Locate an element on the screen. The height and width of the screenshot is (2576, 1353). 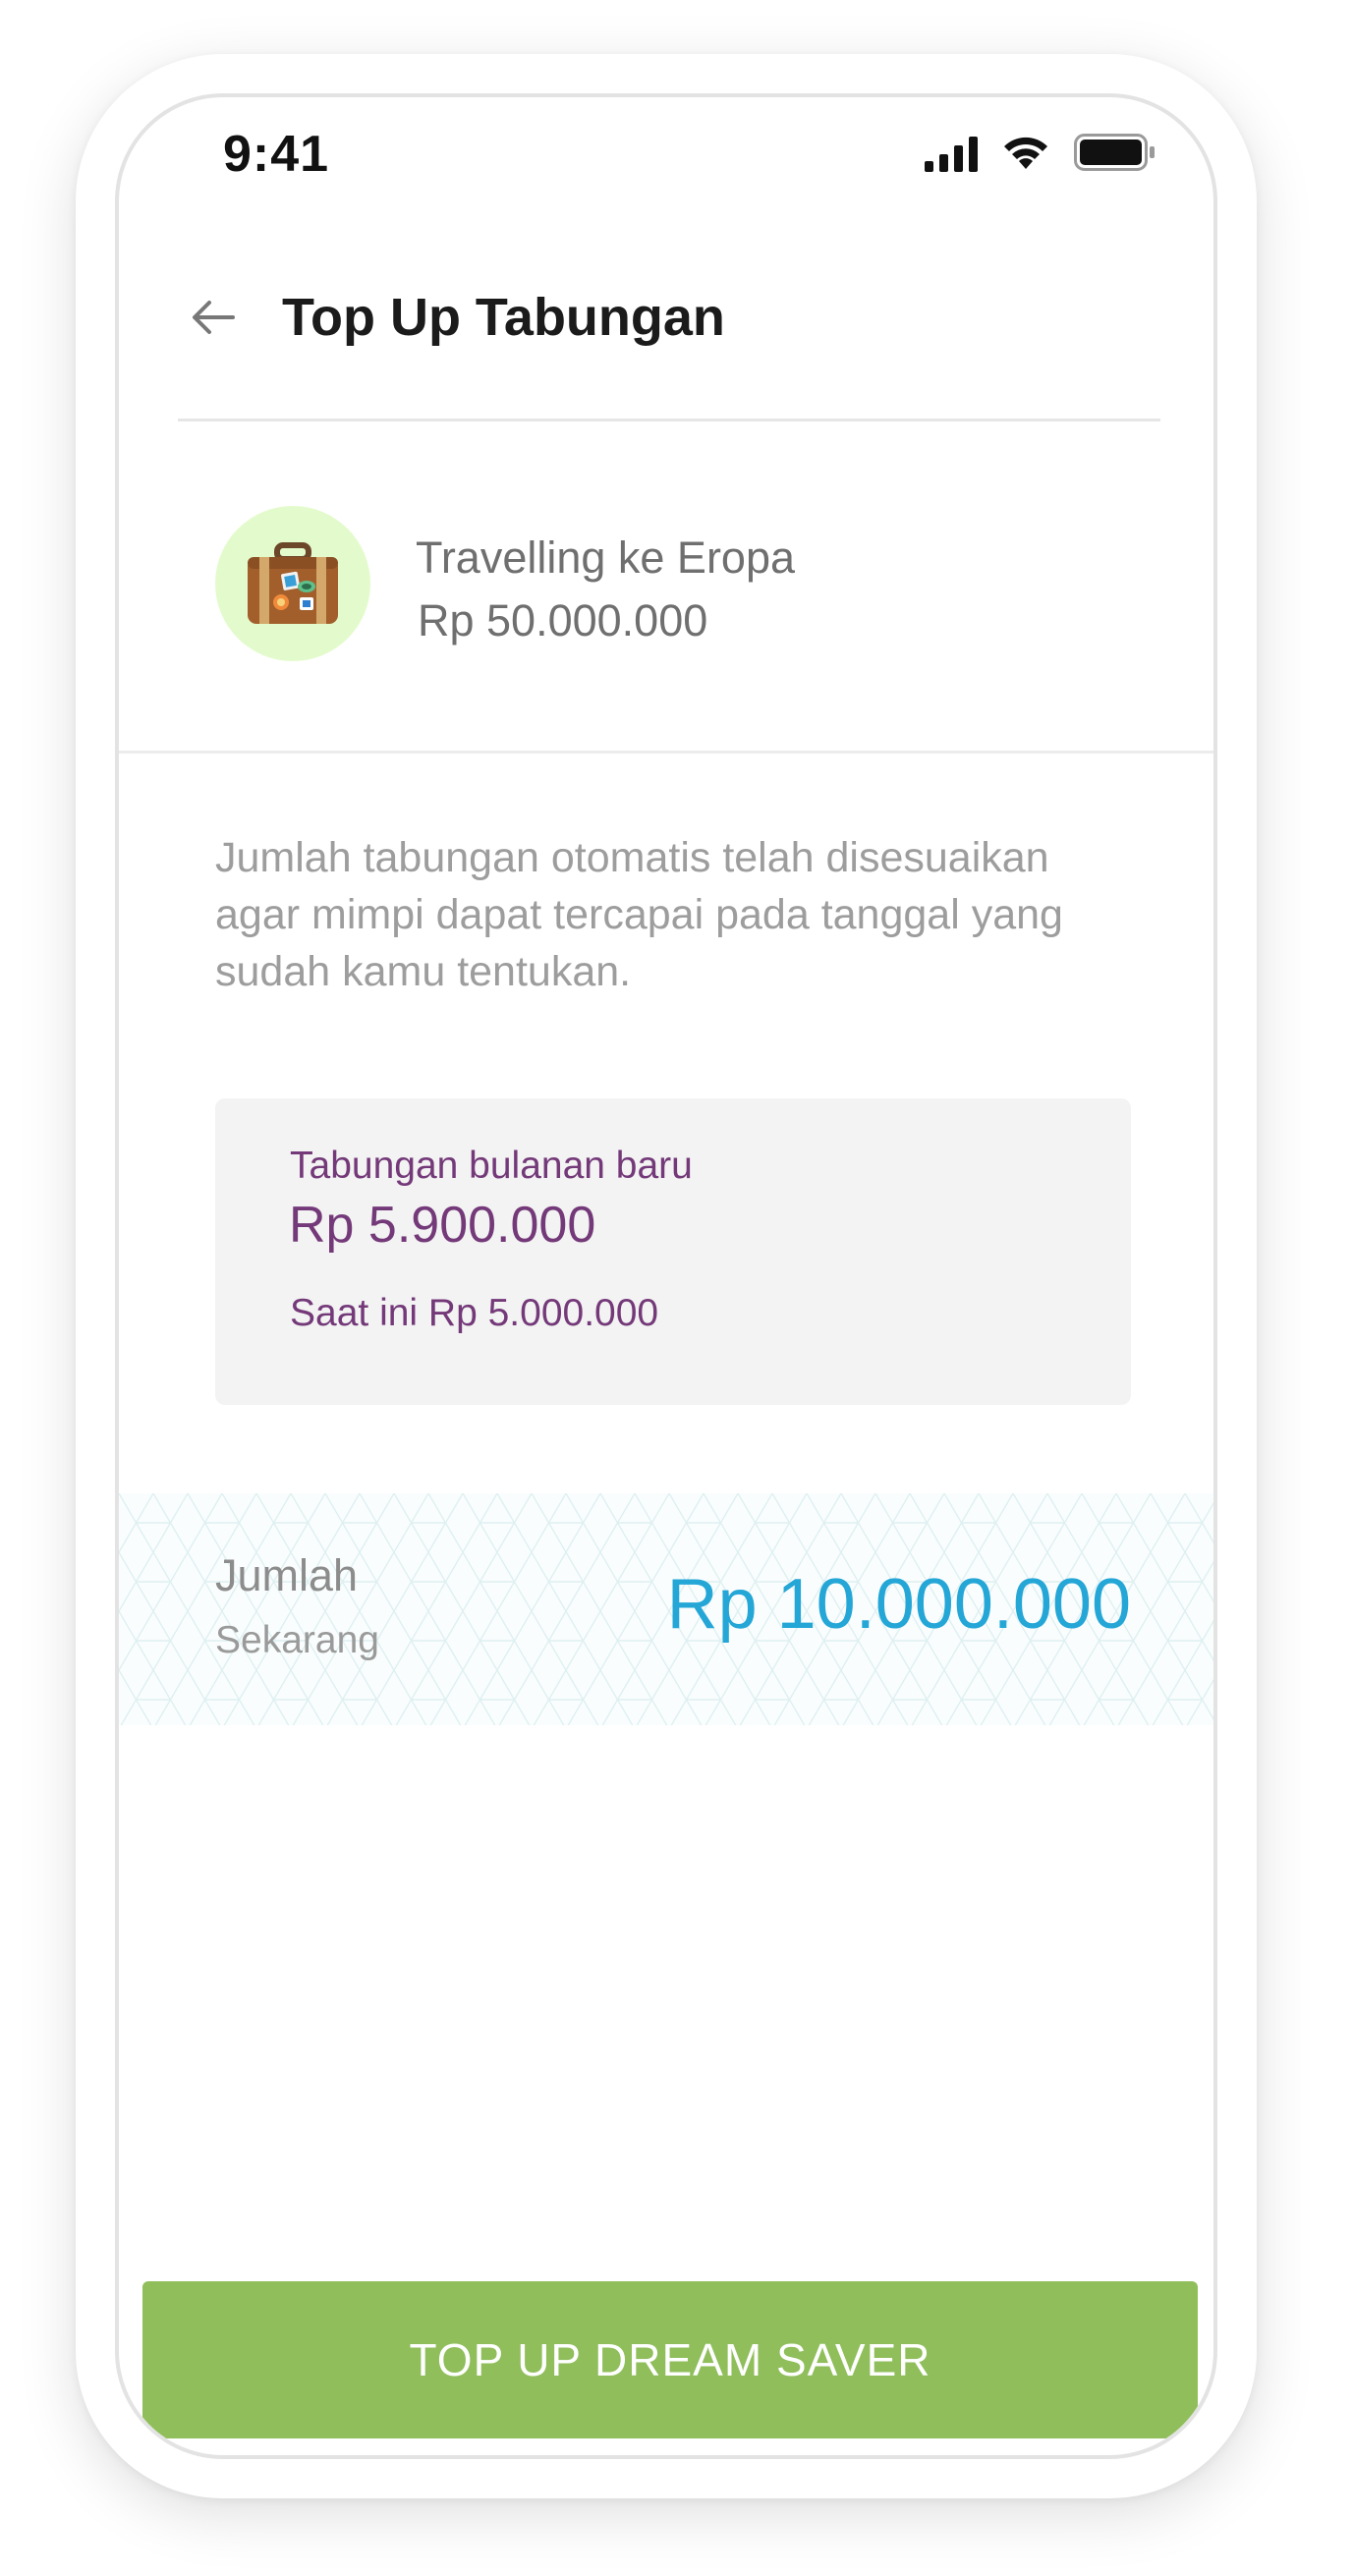
new-monthly-savings-value: Rp 5.900.000 is located at coordinates (442, 1225).